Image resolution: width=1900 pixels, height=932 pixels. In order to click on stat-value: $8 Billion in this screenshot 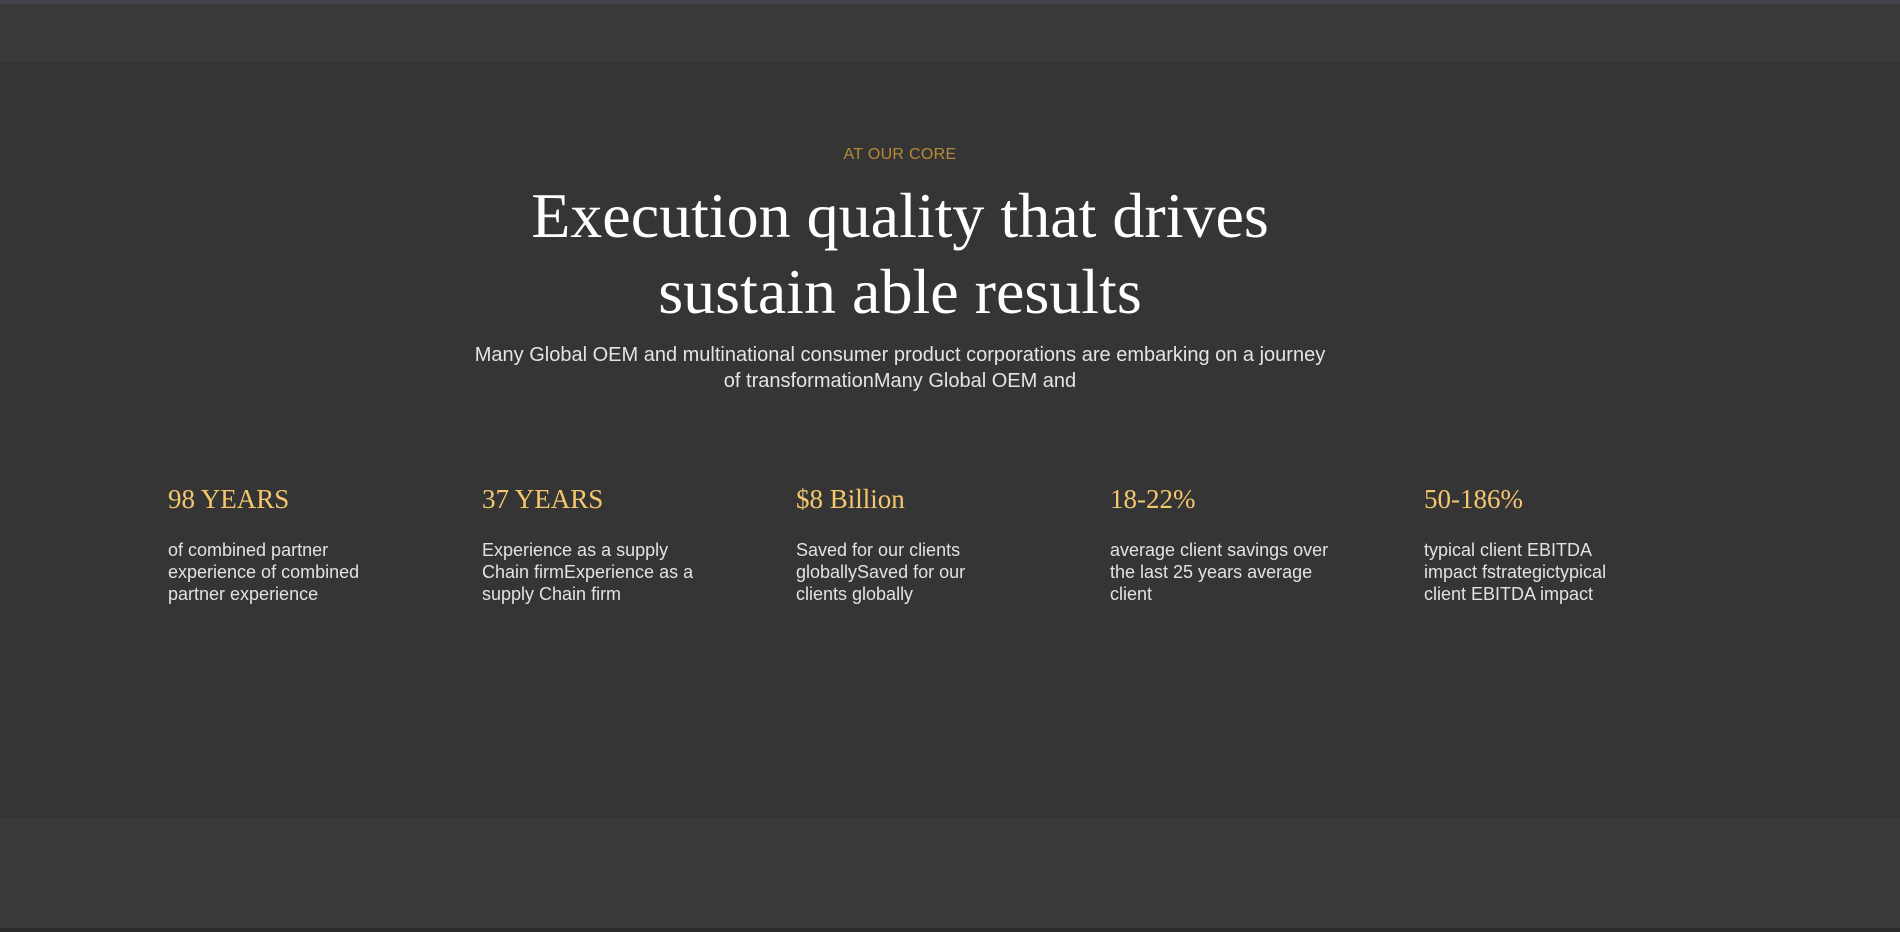, I will do `click(850, 499)`.